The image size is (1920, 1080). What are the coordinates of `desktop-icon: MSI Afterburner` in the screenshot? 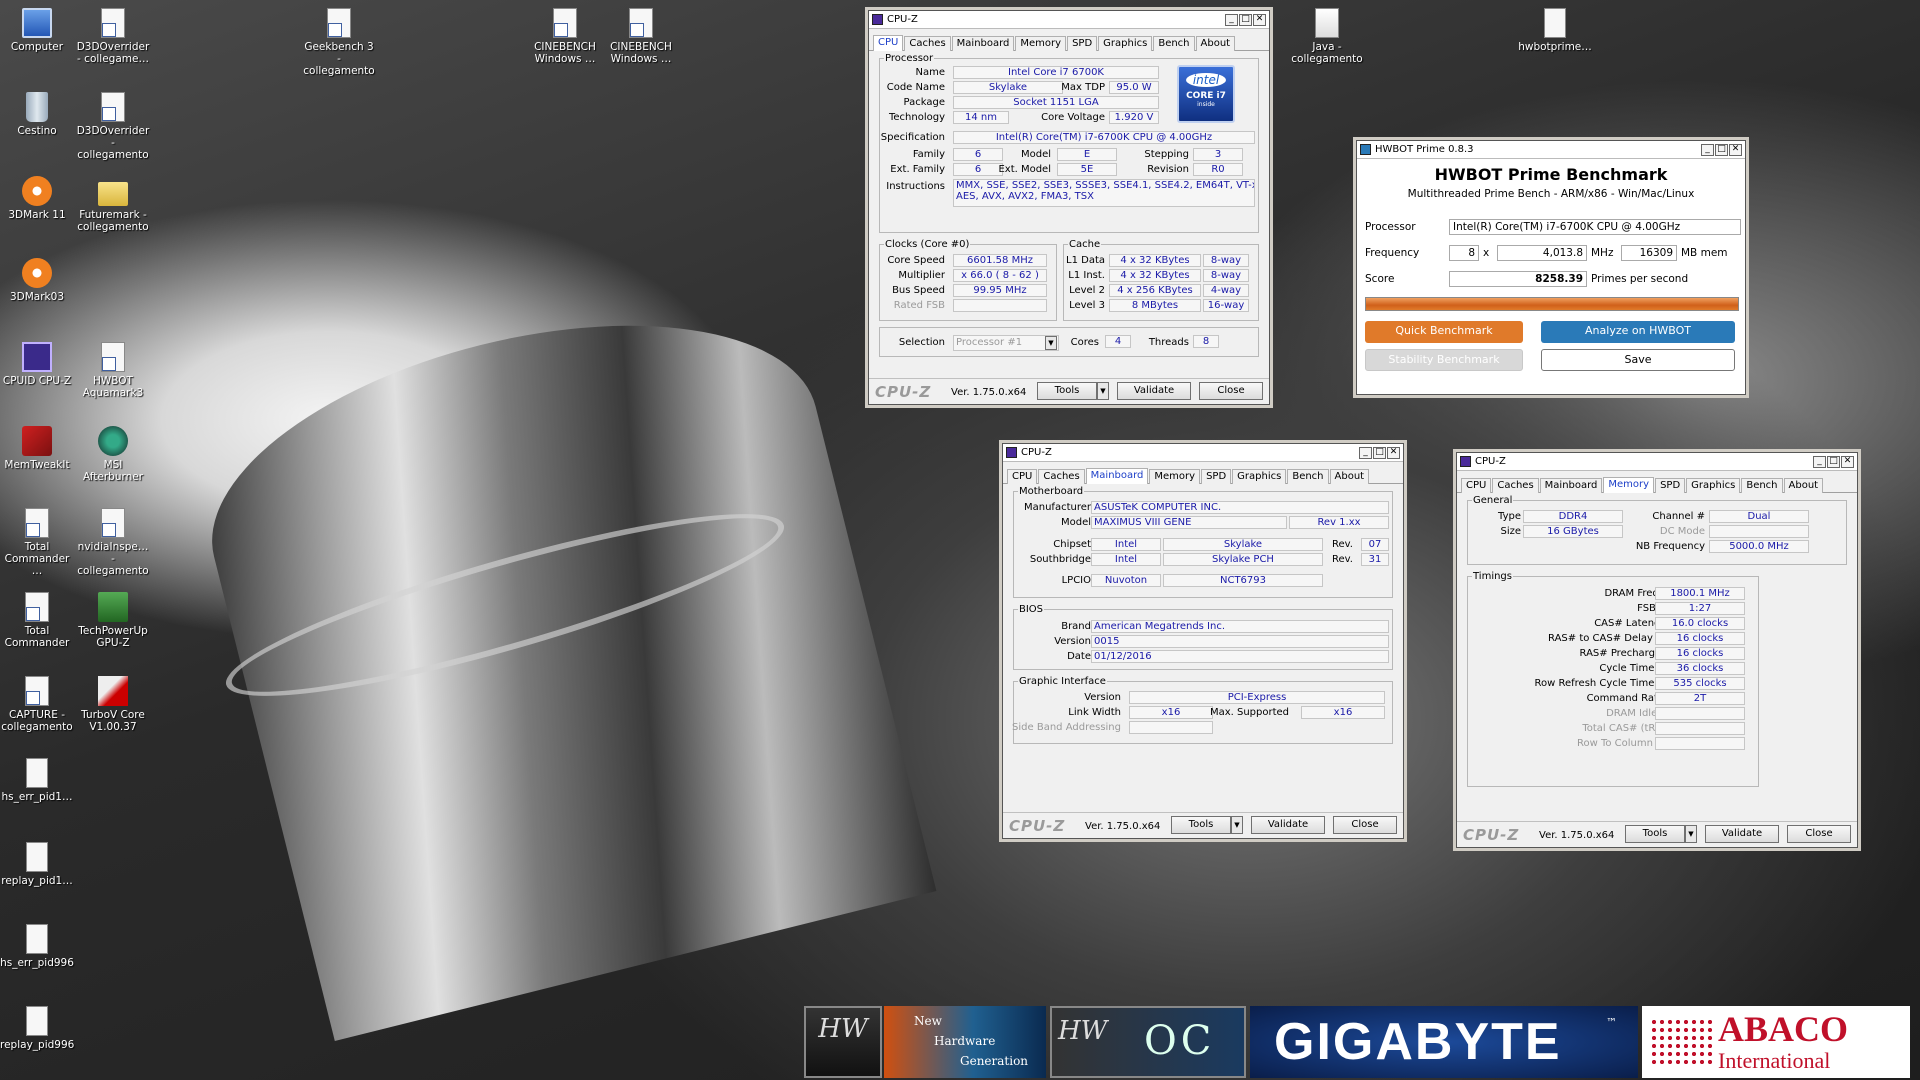 It's located at (113, 454).